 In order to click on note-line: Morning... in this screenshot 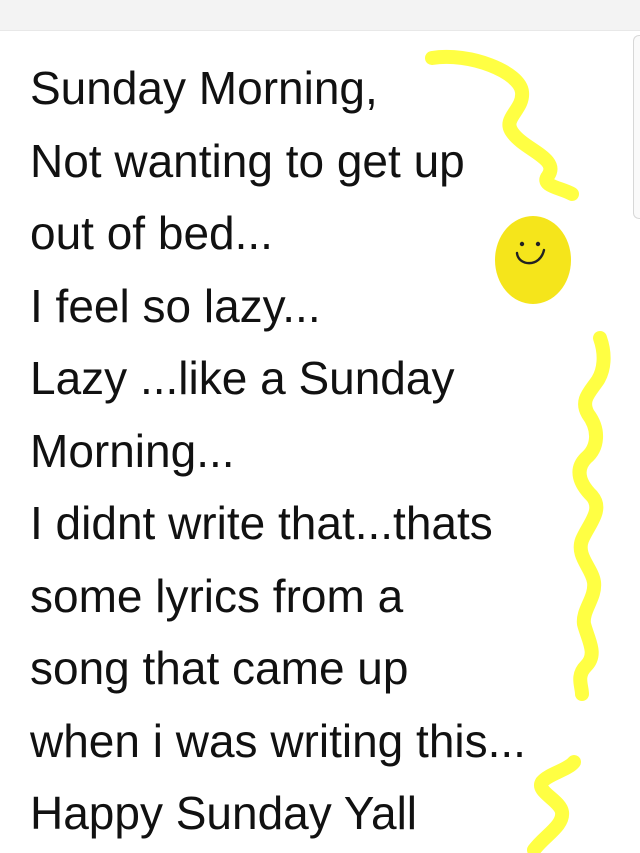, I will do `click(132, 450)`.